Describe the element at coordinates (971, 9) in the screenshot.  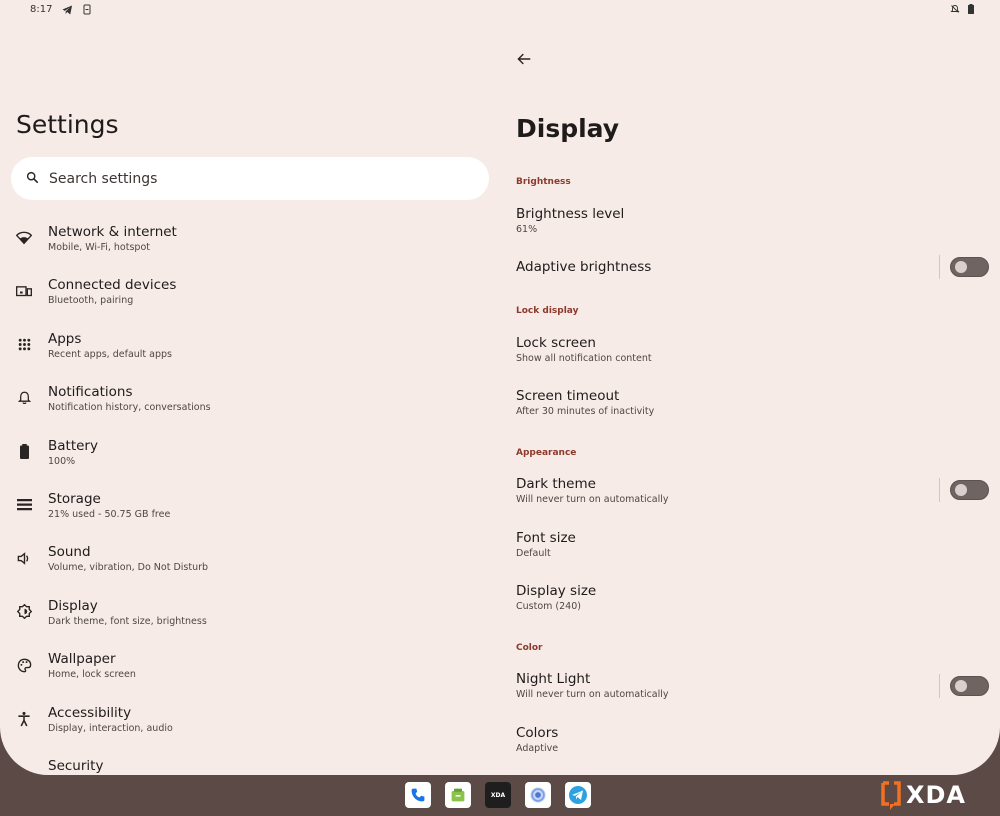
I see `battery-status-icon` at that location.